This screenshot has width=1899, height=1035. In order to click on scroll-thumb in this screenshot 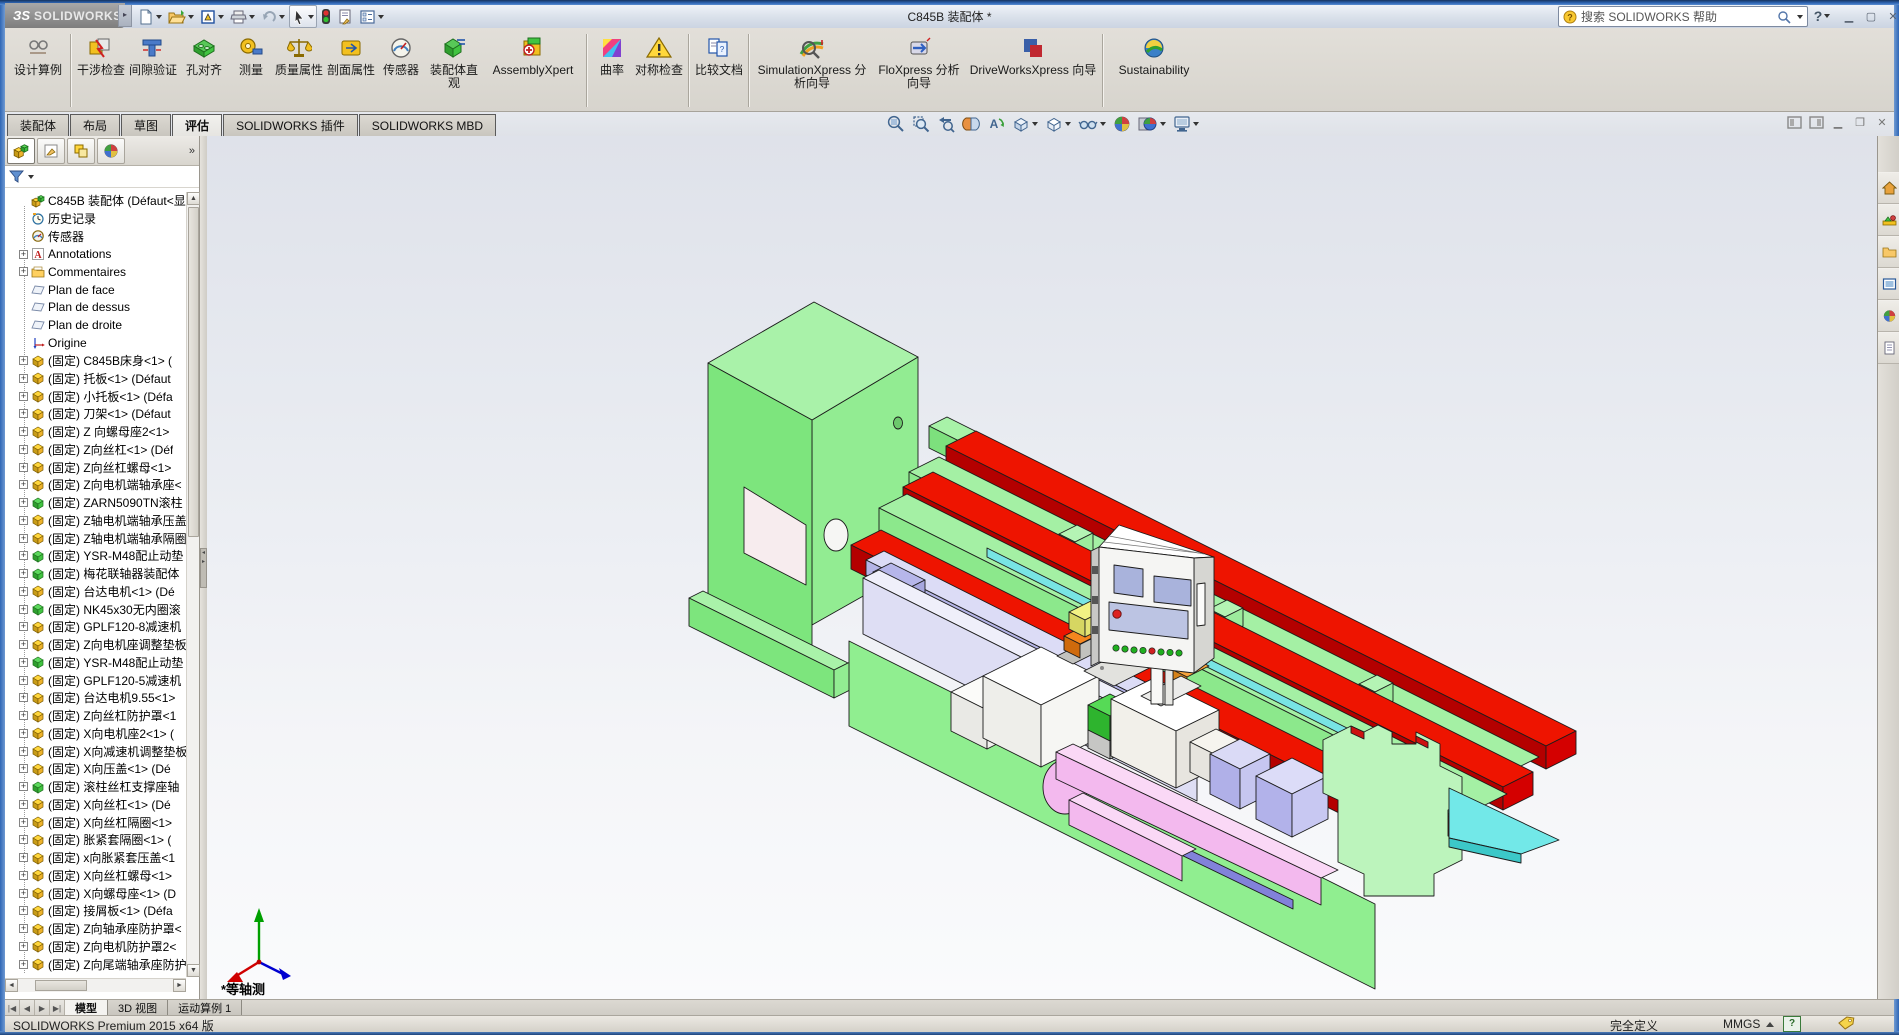, I will do `click(193, 372)`.